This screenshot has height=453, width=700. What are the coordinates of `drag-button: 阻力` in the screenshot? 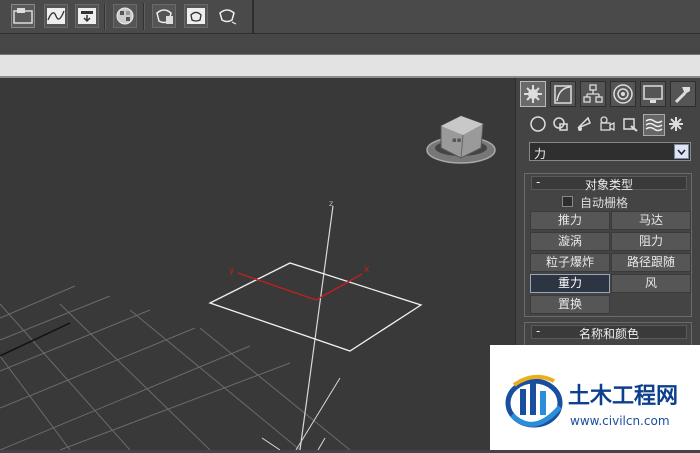 It's located at (651, 241).